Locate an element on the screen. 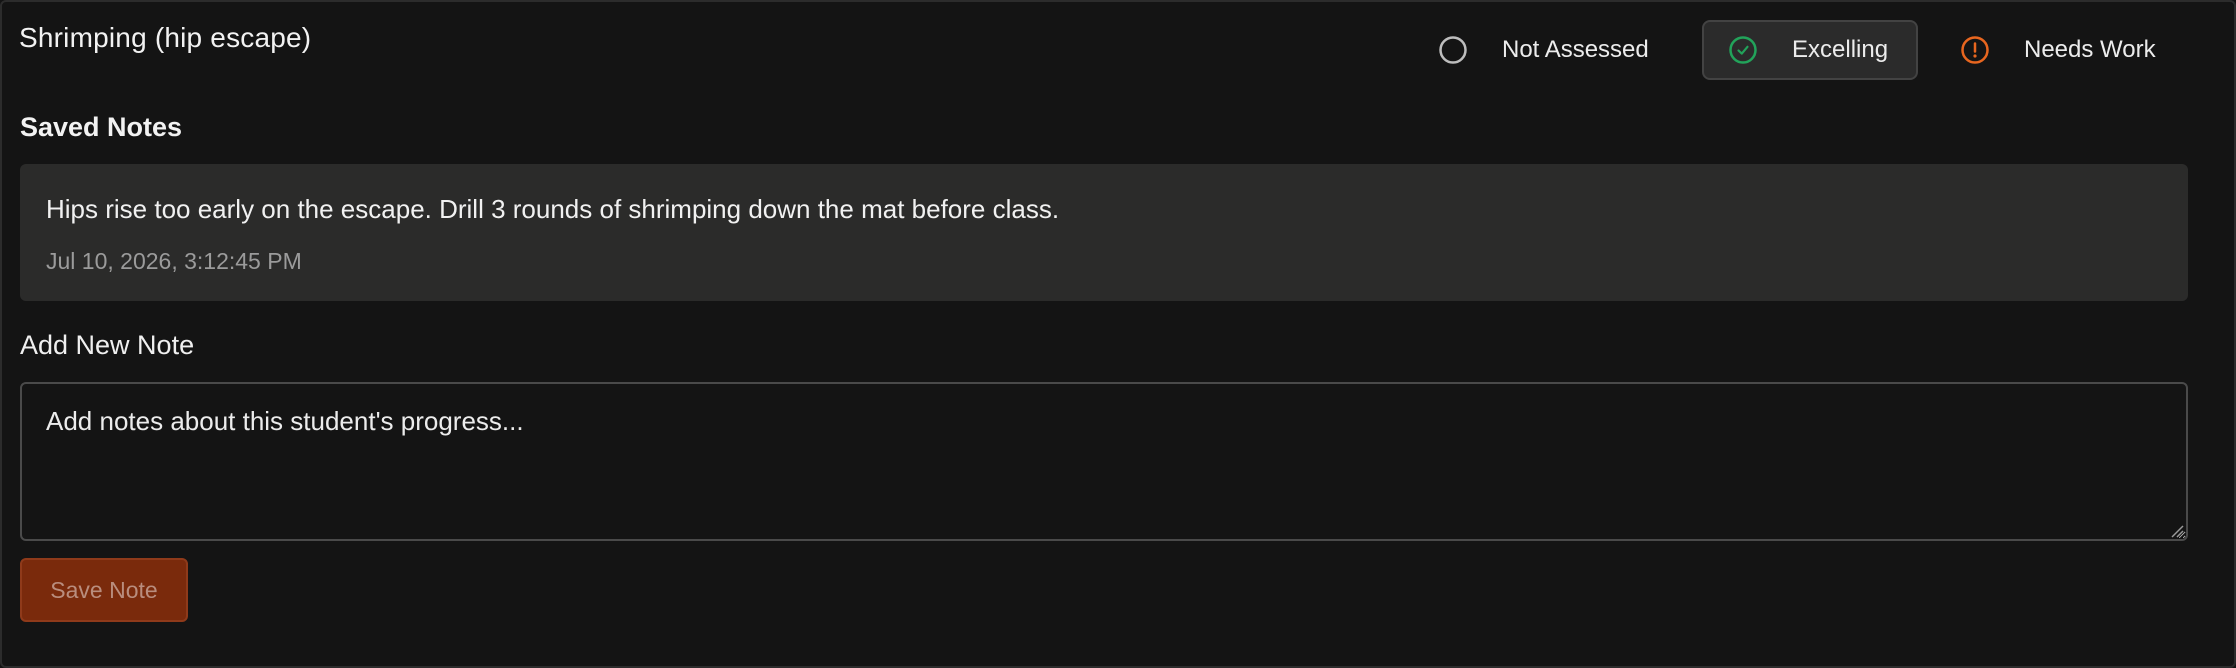  saved-note-timestamp: Jul 10, 2026, 3:12:45 PM is located at coordinates (174, 261).